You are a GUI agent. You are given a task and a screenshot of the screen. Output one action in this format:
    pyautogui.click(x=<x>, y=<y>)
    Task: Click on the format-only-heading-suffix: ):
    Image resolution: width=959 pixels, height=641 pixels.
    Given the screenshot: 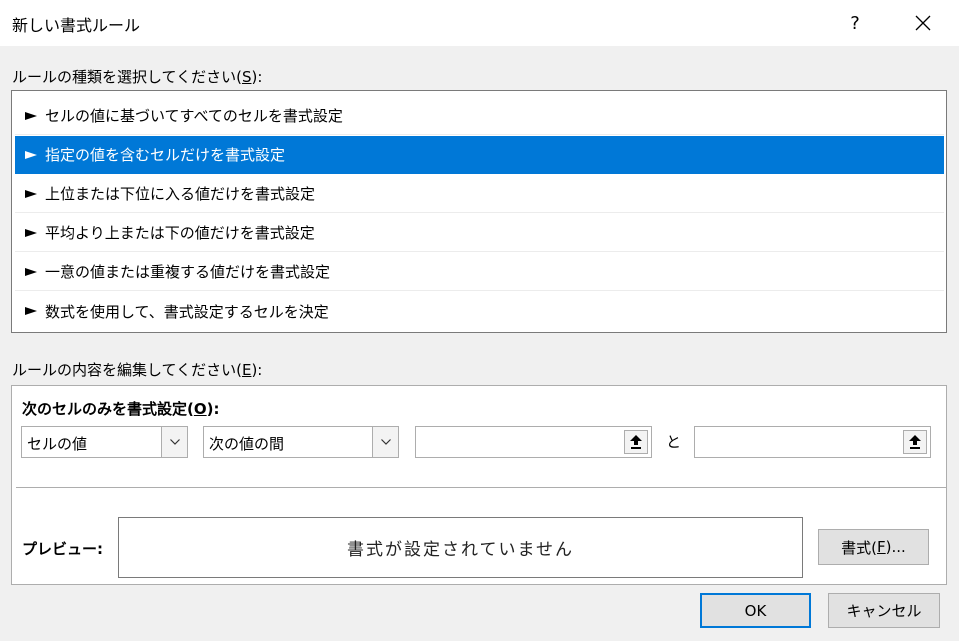 What is the action you would take?
    pyautogui.click(x=213, y=409)
    